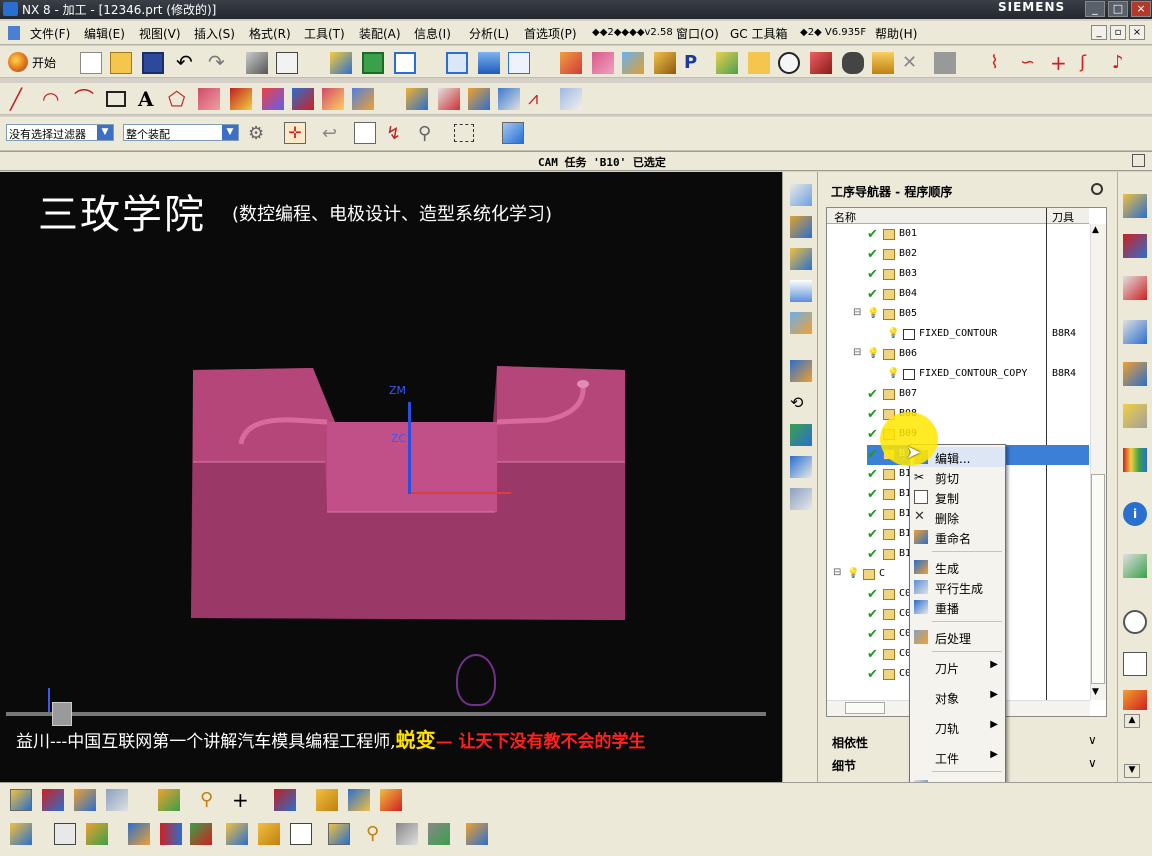 This screenshot has width=1152, height=856. I want to click on select-edge-icon: ↯, so click(397, 134).